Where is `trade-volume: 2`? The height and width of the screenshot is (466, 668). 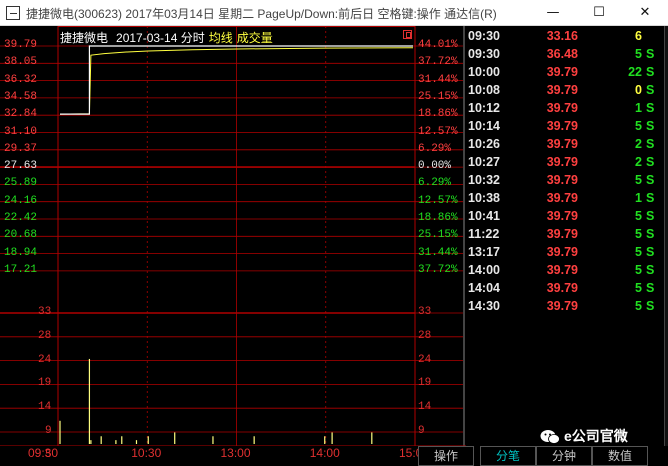
trade-volume: 2 is located at coordinates (638, 144).